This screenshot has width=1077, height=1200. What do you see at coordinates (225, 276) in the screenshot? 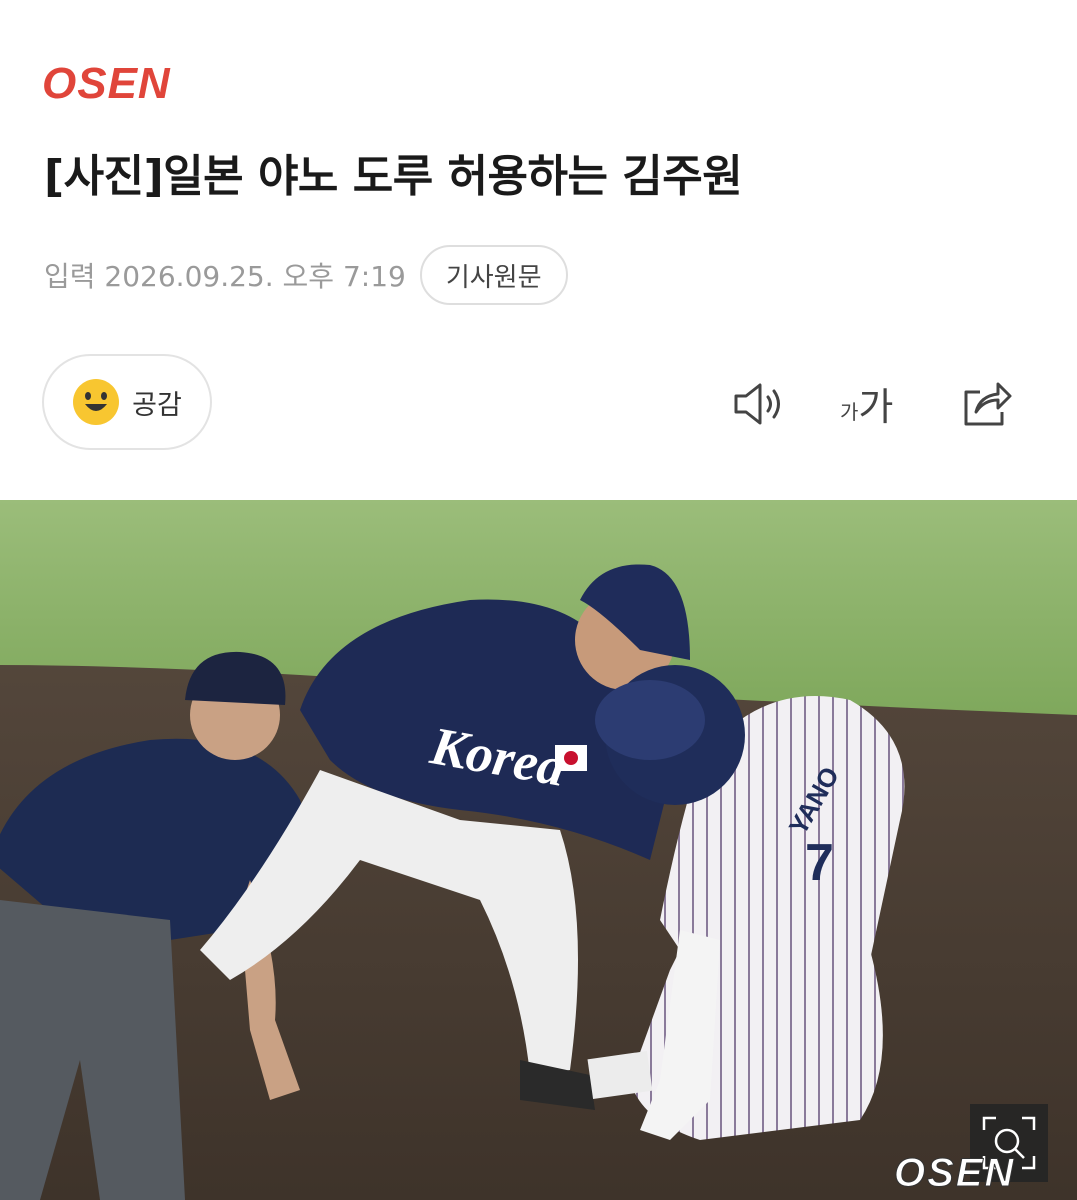
I see `publish-date: 입력 2026.09.25. 오후 7:19` at bounding box center [225, 276].